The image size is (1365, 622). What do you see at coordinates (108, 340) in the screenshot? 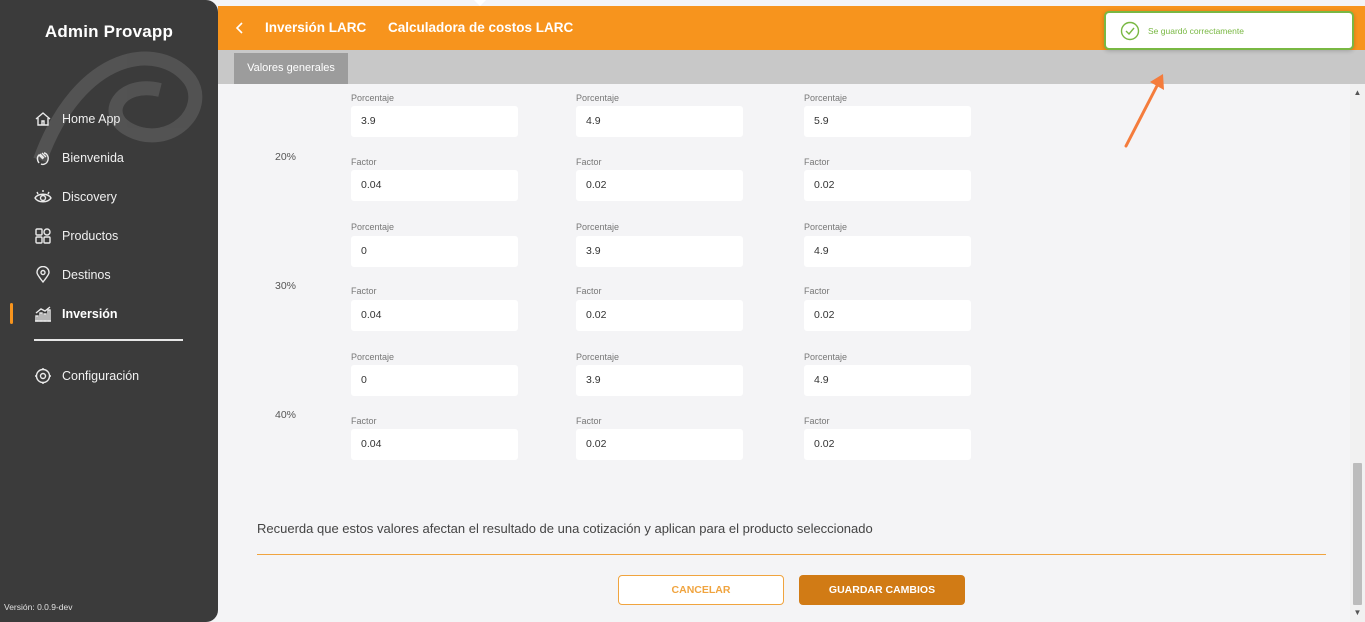
I see `sidebar-divider` at bounding box center [108, 340].